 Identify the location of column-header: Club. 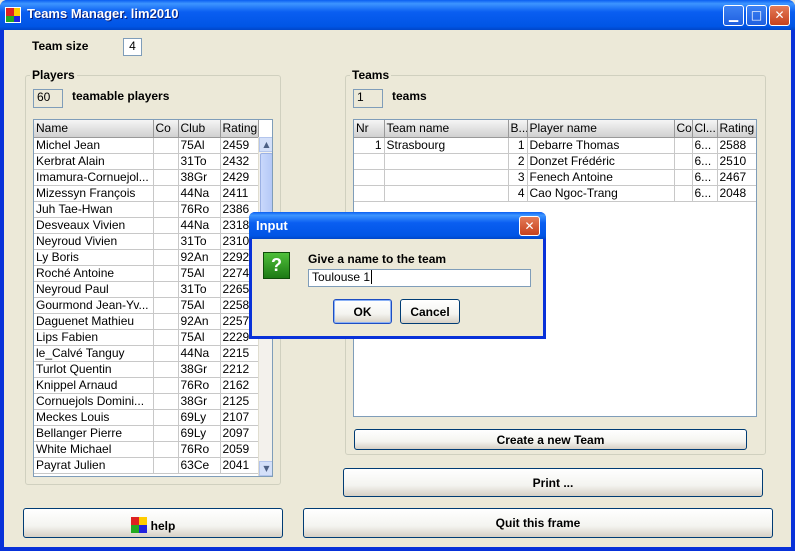
(199, 129).